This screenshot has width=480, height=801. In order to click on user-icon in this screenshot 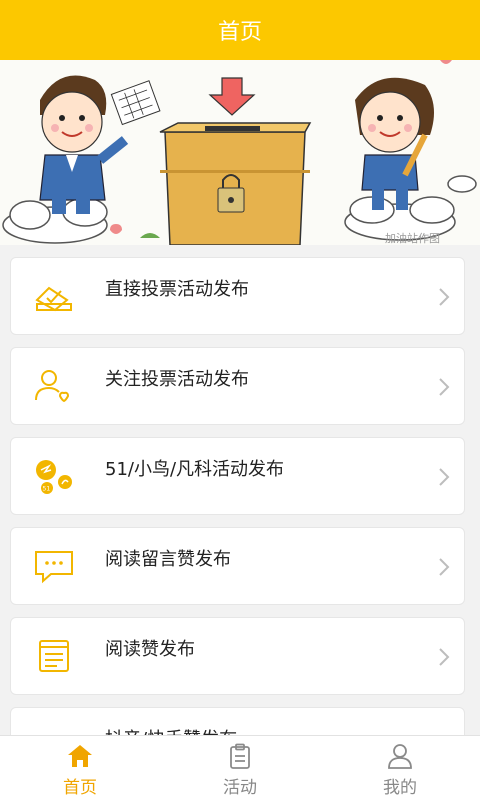, I will do `click(400, 756)`.